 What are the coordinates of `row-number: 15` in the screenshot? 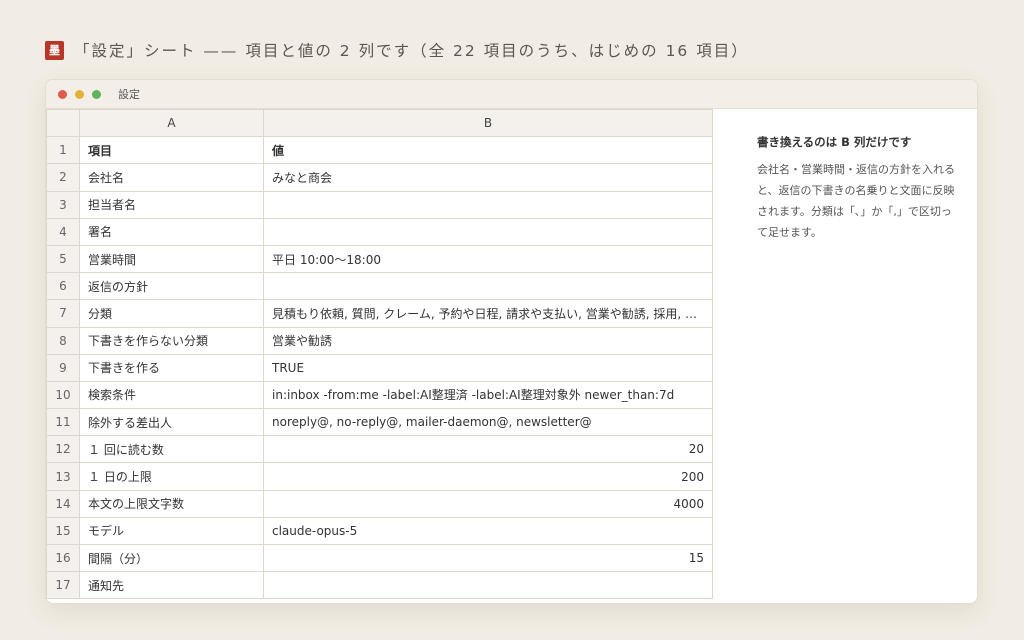 It's located at (63, 531).